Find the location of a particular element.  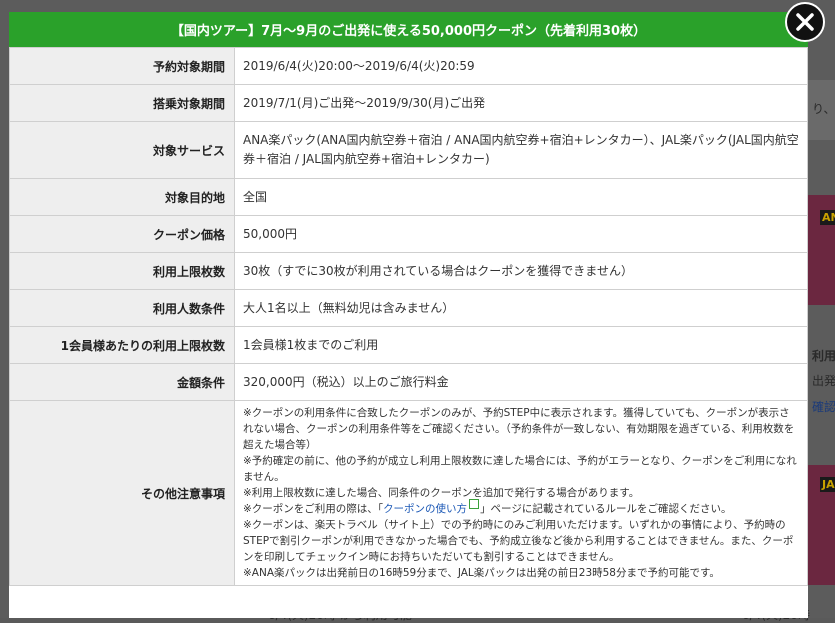

row-label: クーポン価格 is located at coordinates (122, 234).